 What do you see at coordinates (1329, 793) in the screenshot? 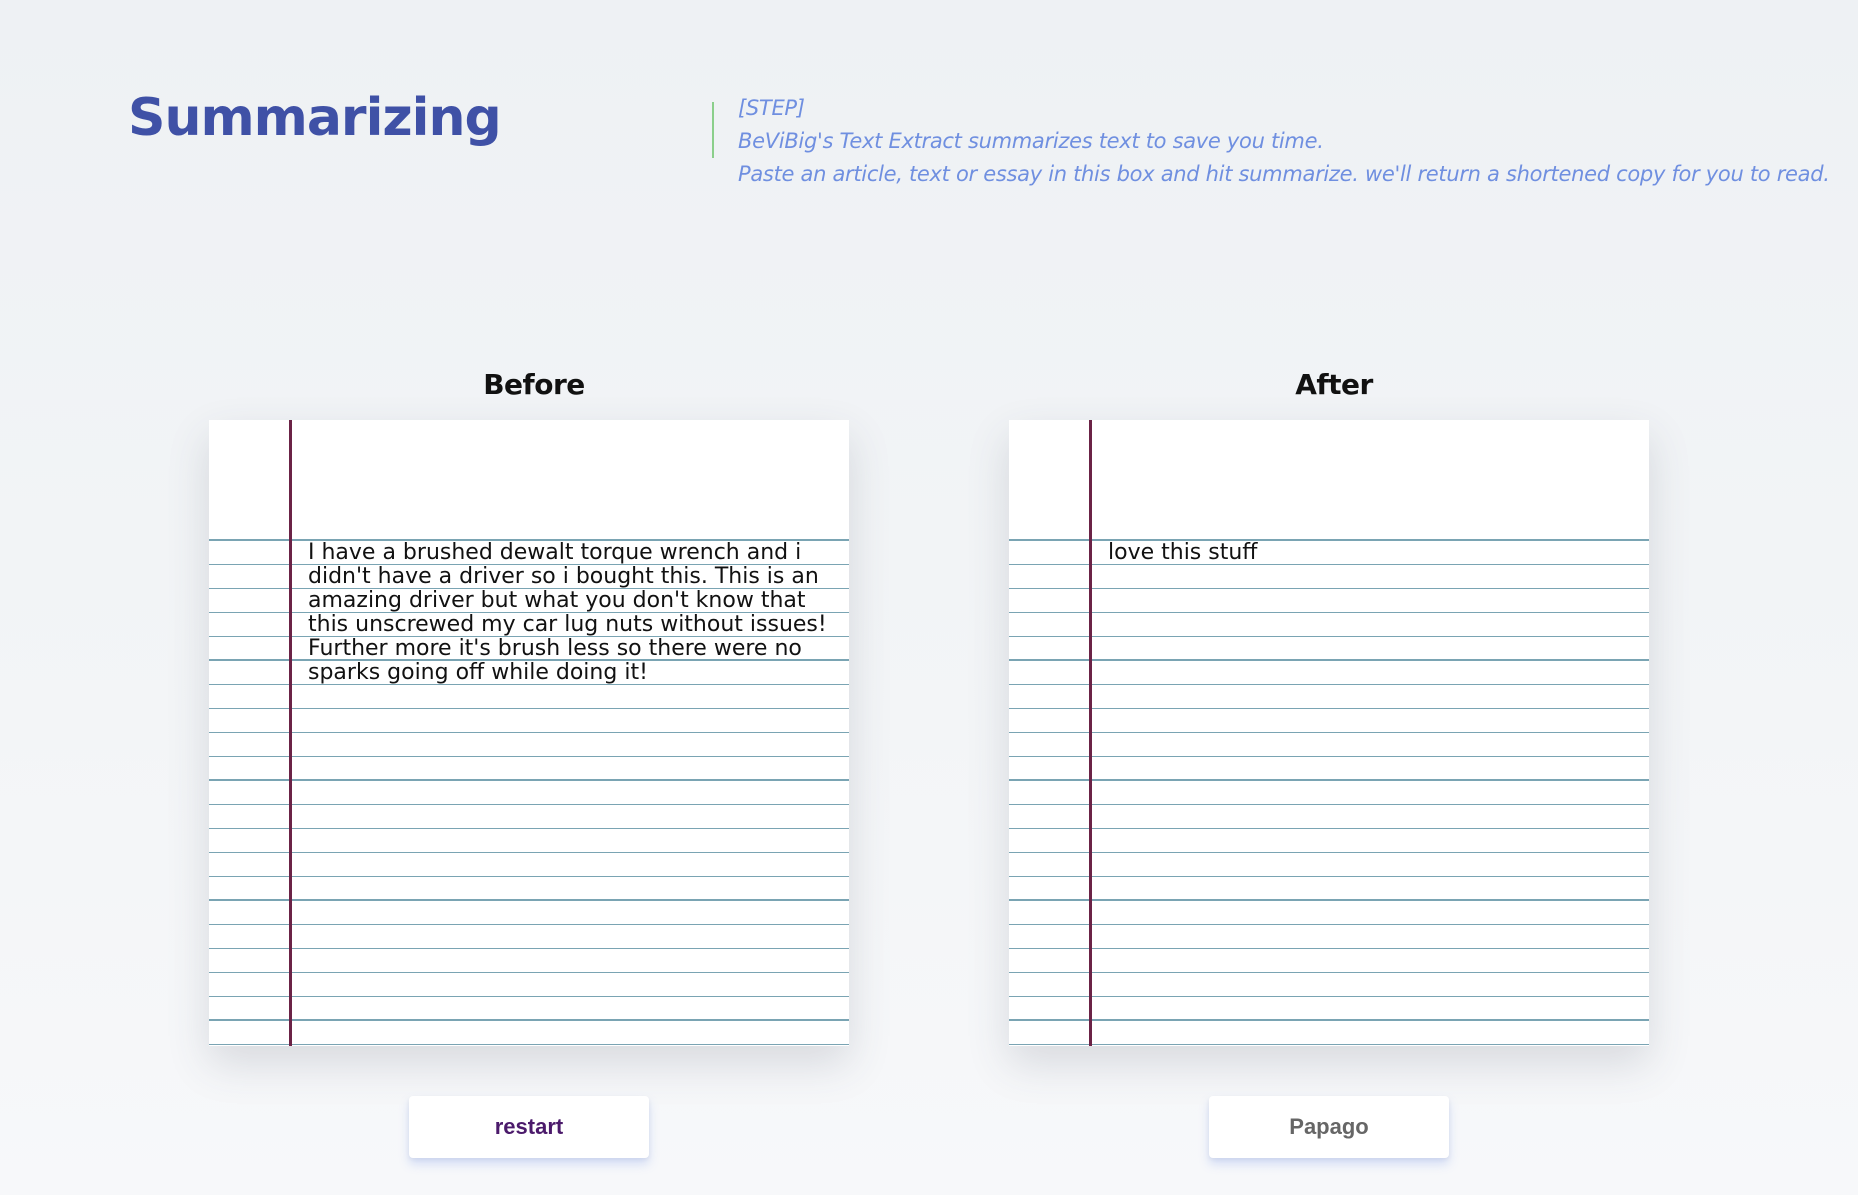
I see `ruled-lines` at bounding box center [1329, 793].